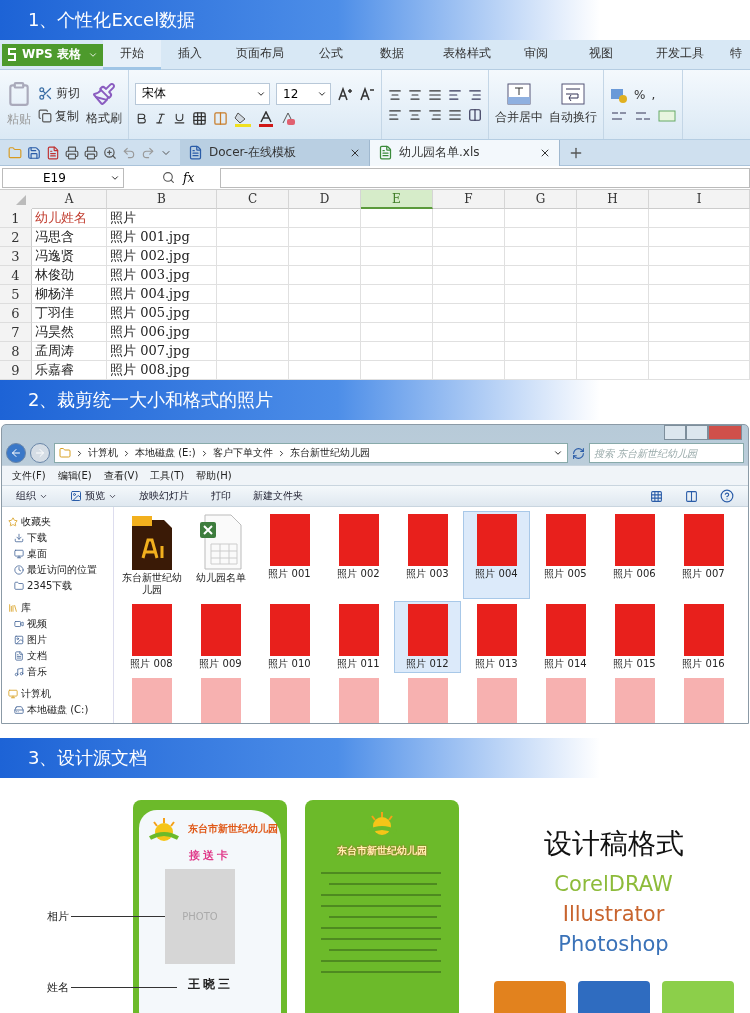  Describe the element at coordinates (289, 637) in the screenshot. I see `file-item: 照片 010` at that location.